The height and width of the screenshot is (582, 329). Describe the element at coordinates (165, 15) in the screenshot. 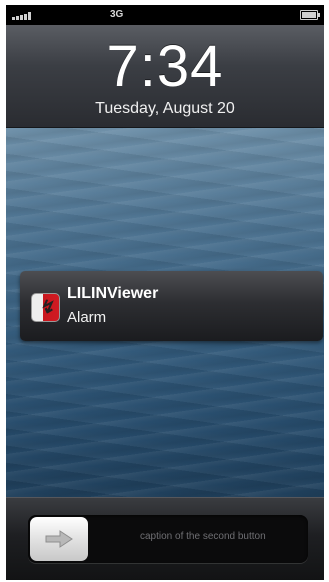

I see `status-bar: 3G` at that location.